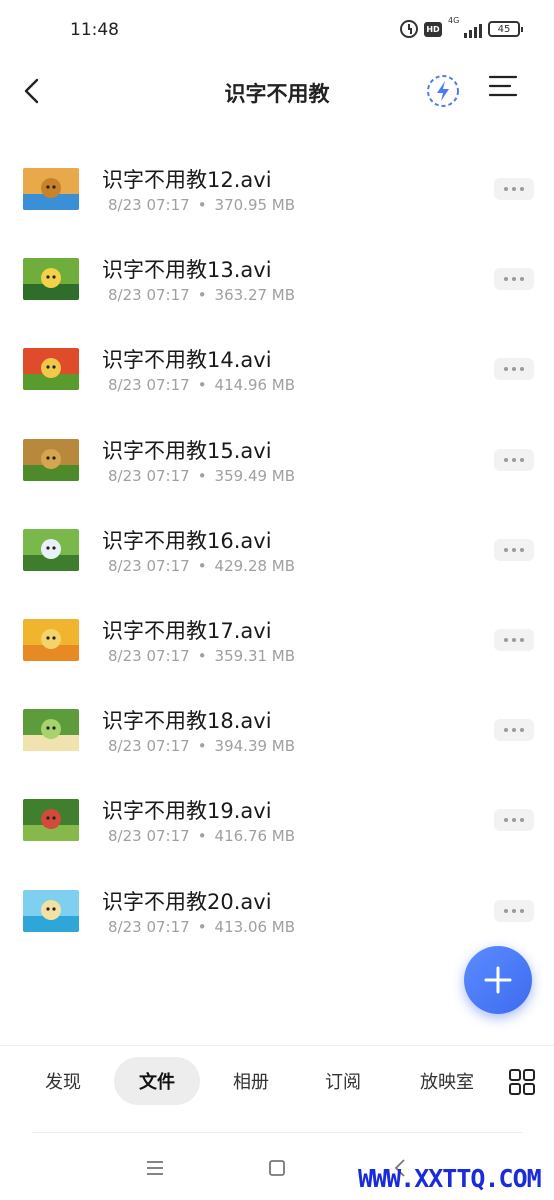 This screenshot has height=1200, width=554. What do you see at coordinates (255, 475) in the screenshot?
I see `file-size: 359.49 MB` at bounding box center [255, 475].